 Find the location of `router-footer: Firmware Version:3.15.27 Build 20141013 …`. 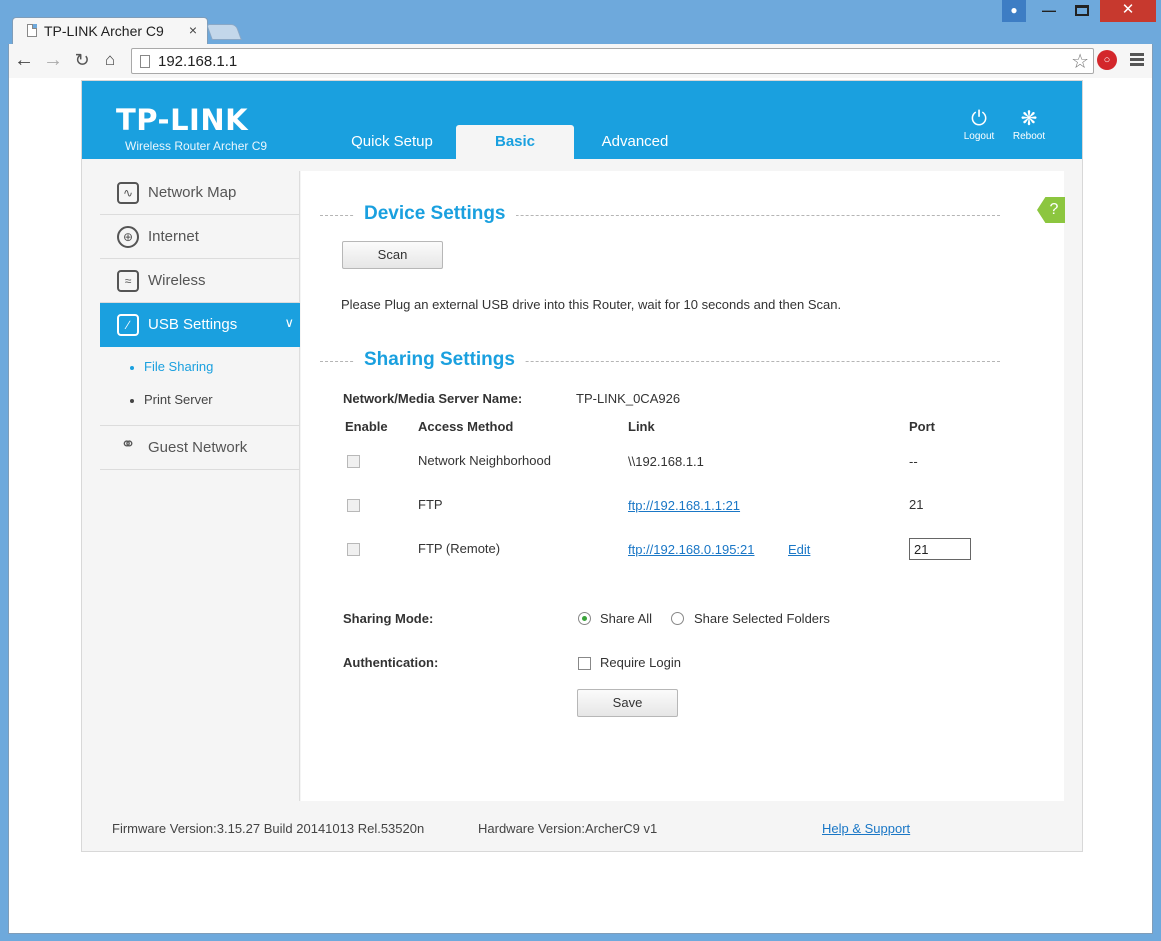

router-footer: Firmware Version:3.15.27 Build 20141013 … is located at coordinates (582, 827).